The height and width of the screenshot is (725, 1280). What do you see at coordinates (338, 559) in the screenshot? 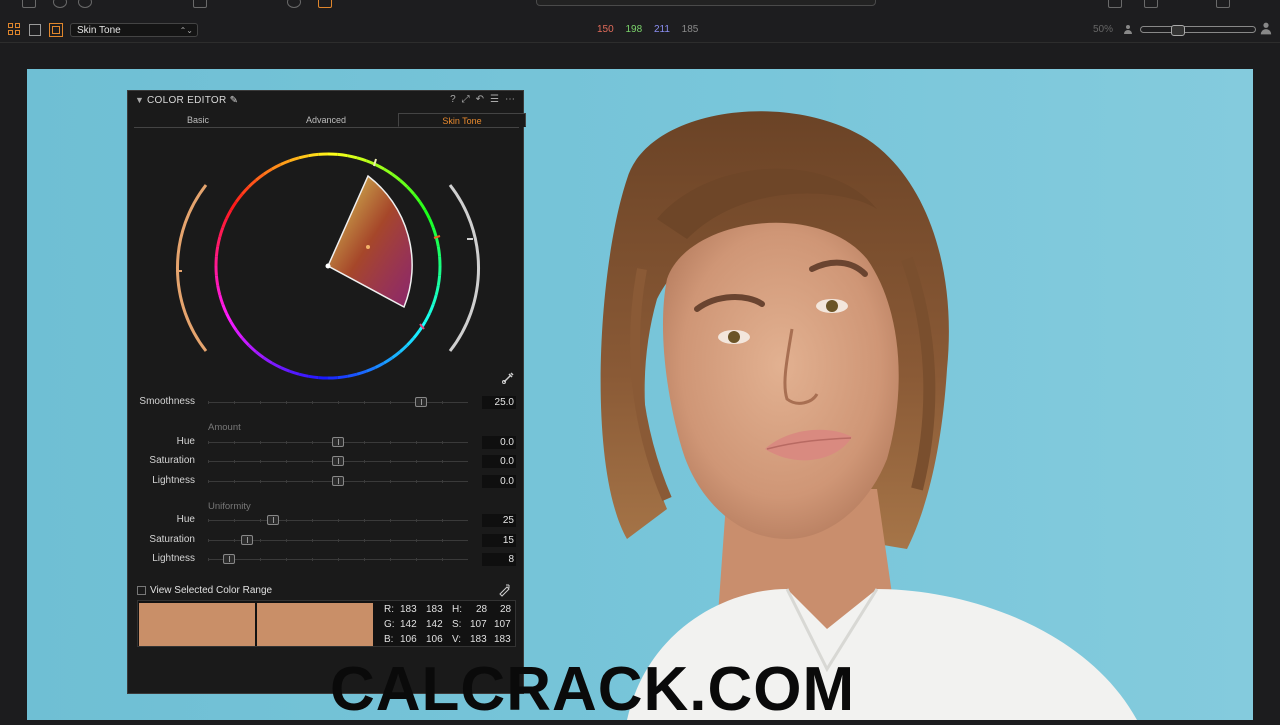
I see `uniformity-lightness-slider` at bounding box center [338, 559].